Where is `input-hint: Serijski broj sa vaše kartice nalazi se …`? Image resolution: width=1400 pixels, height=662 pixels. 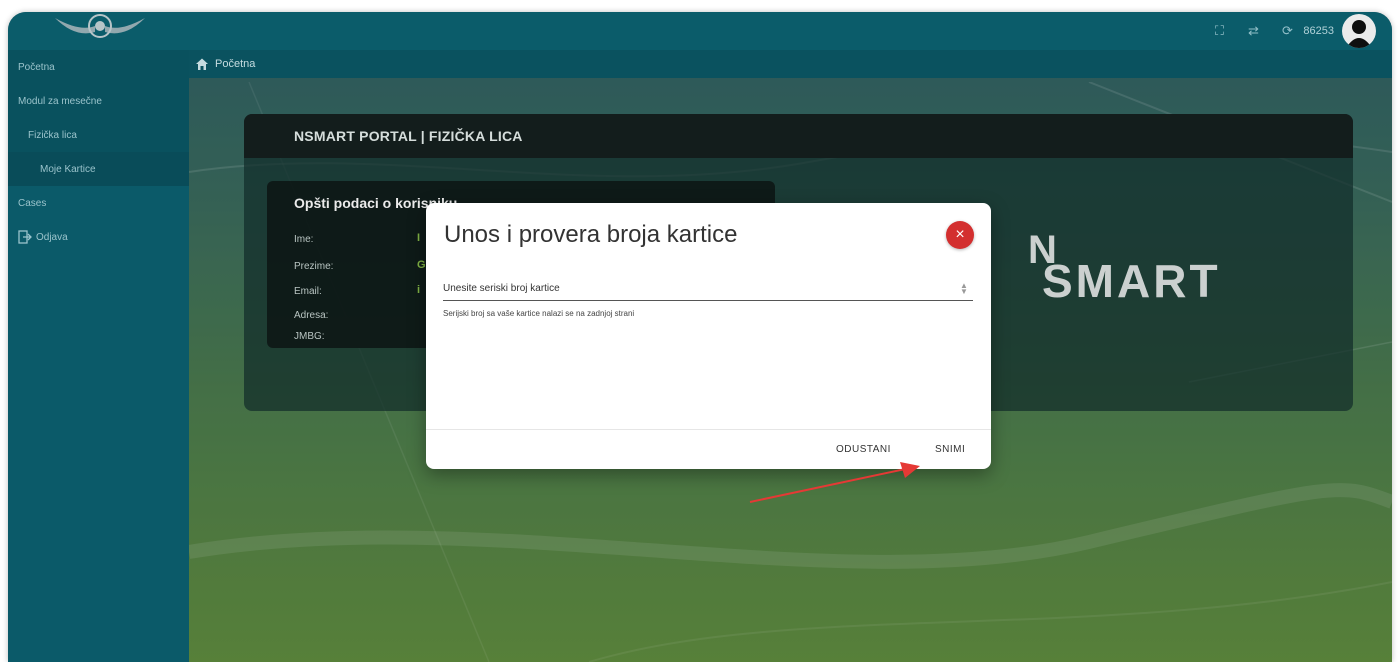
input-hint: Serijski broj sa vaše kartice nalazi se … is located at coordinates (539, 313).